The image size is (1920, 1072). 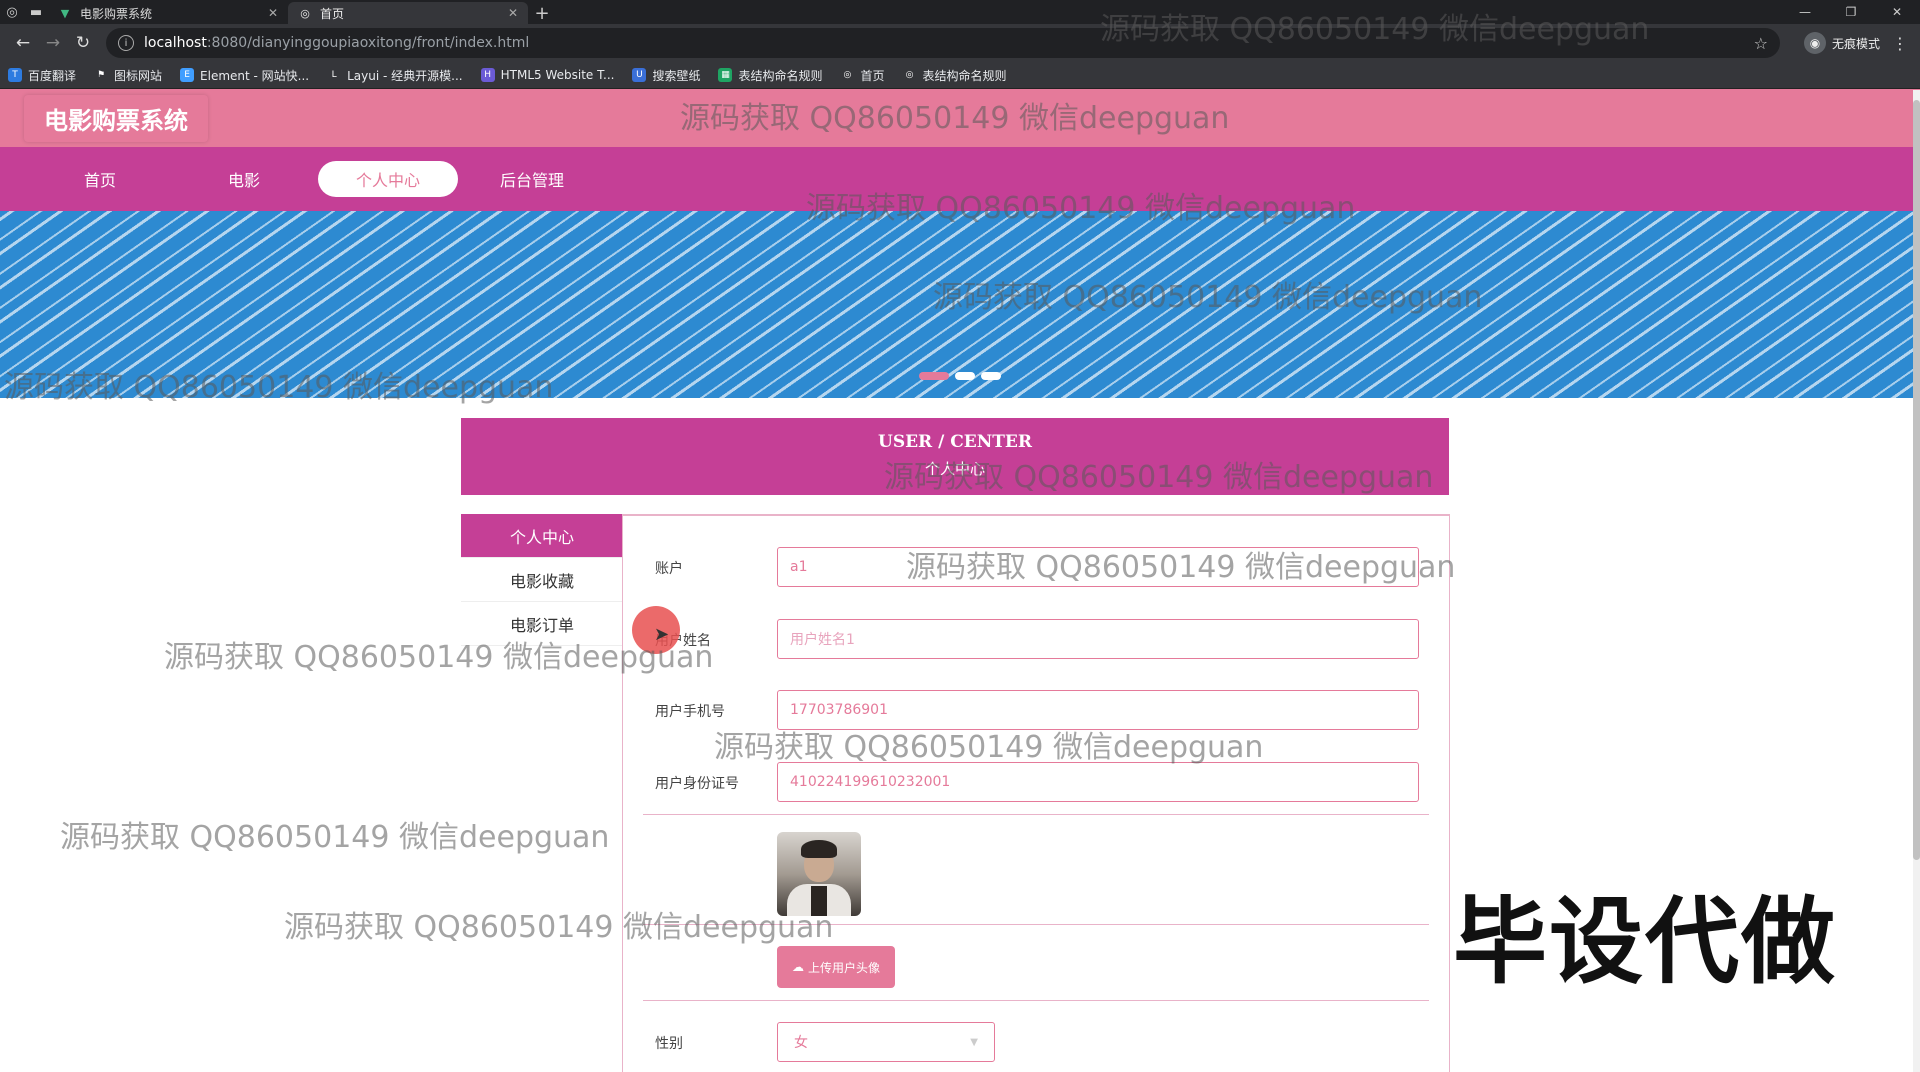 What do you see at coordinates (690, 712) in the screenshot?
I see `phone-label: 用户手机号` at bounding box center [690, 712].